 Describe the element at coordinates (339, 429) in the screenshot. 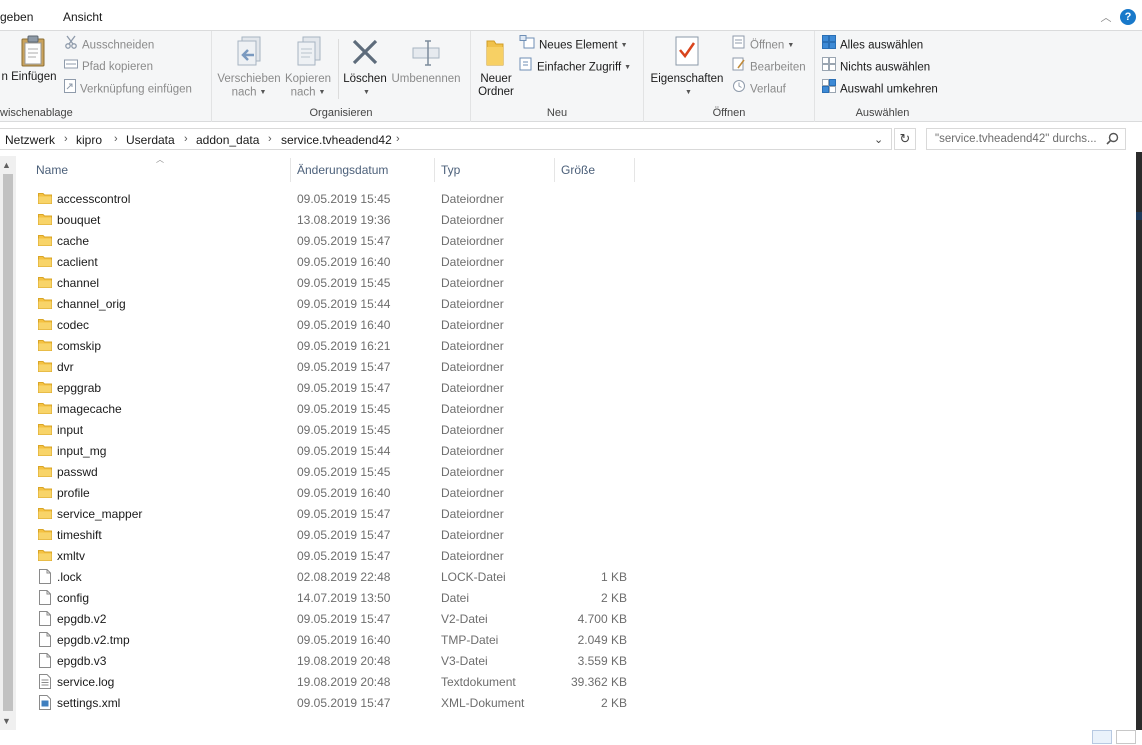

I see `file-row: input 09.05.2019 15:45 Dateiordner` at that location.